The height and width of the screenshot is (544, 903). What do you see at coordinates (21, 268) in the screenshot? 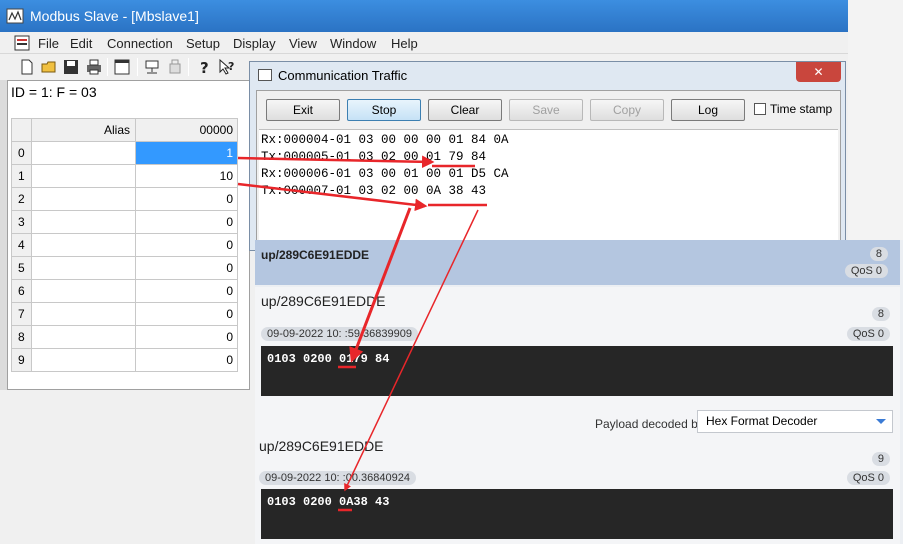
I see `row-header: 5` at bounding box center [21, 268].